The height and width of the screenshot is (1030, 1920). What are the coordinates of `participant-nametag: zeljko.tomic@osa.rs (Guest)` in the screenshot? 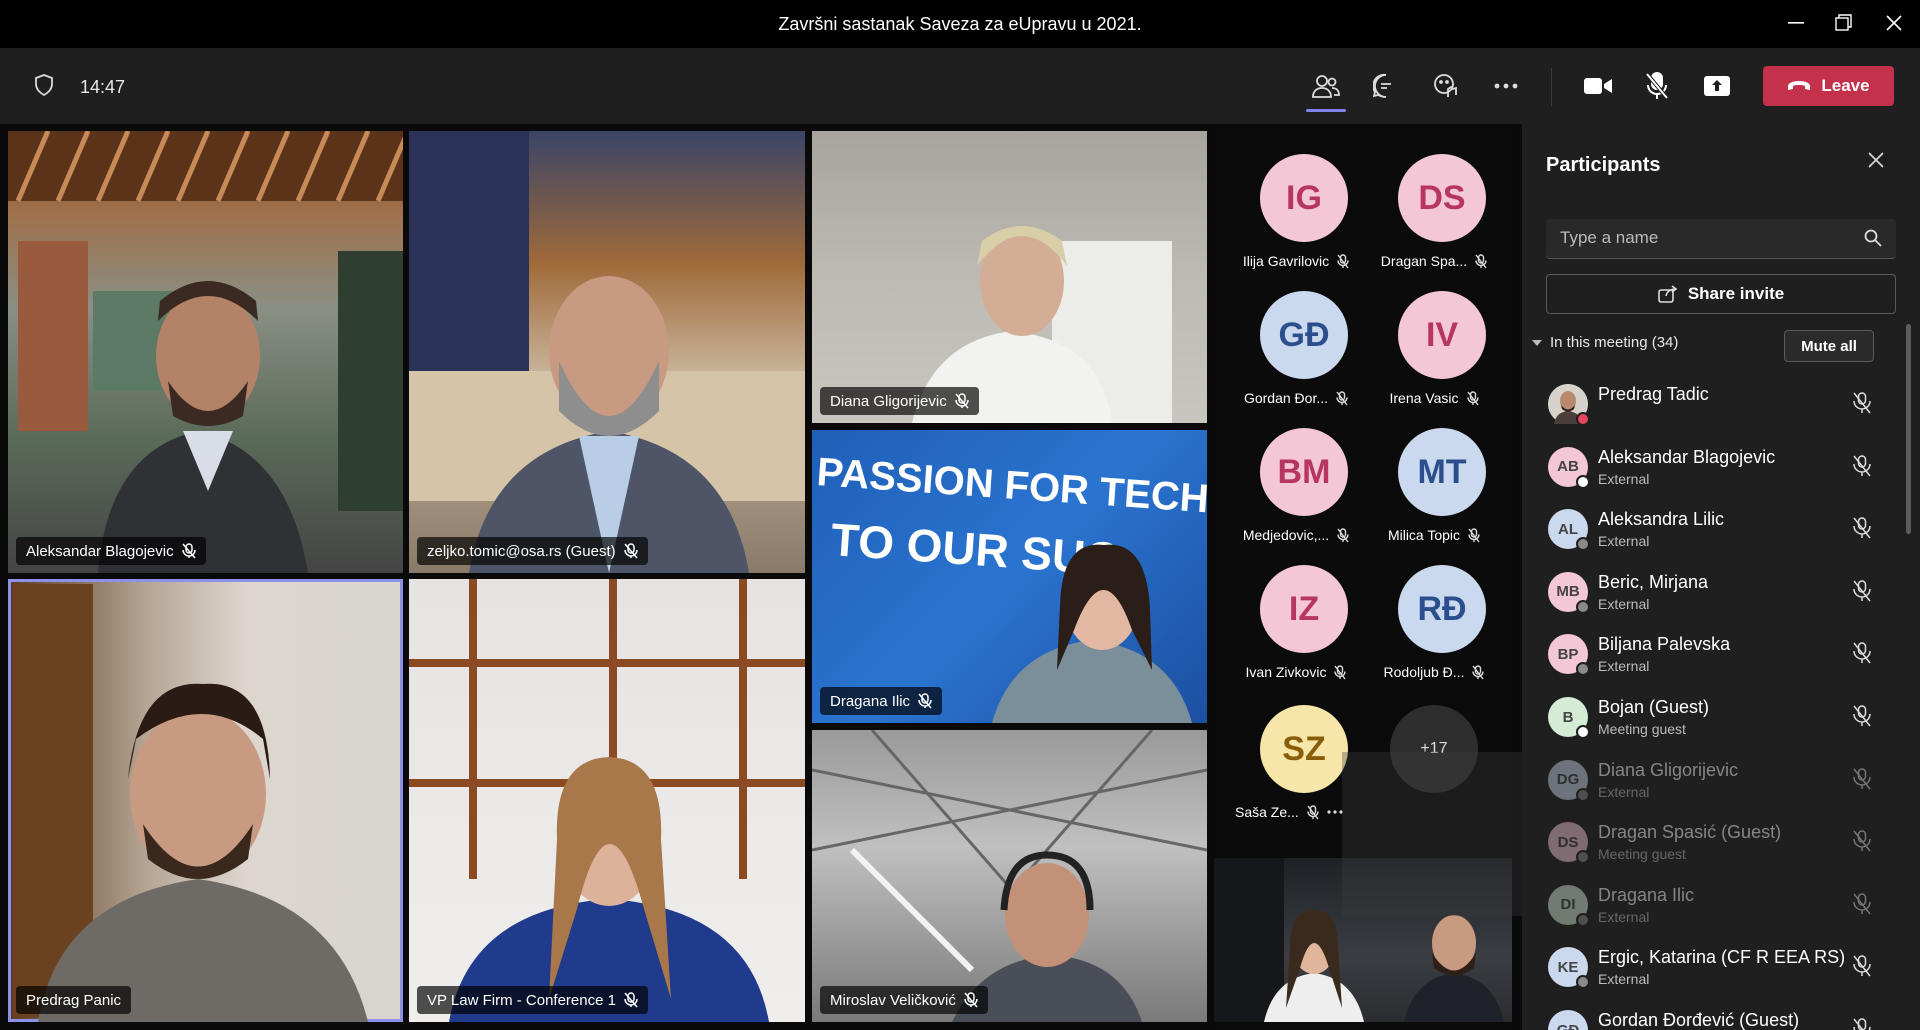 It's located at (532, 551).